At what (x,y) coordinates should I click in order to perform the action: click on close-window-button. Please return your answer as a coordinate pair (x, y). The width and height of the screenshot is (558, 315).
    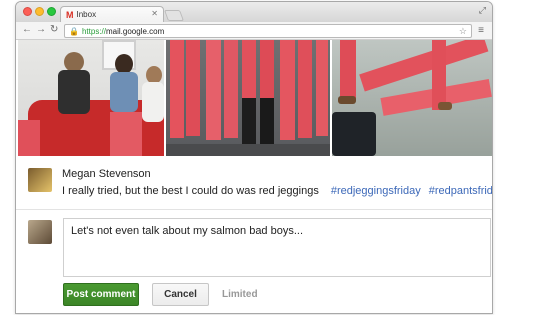
    Looking at the image, I should click on (27, 11).